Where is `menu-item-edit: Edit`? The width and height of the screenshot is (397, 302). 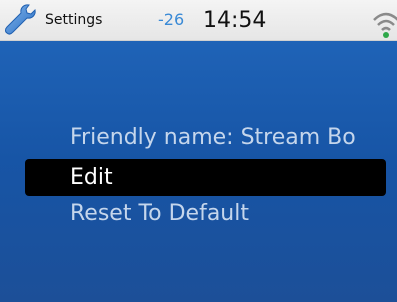
menu-item-edit: Edit is located at coordinates (91, 178).